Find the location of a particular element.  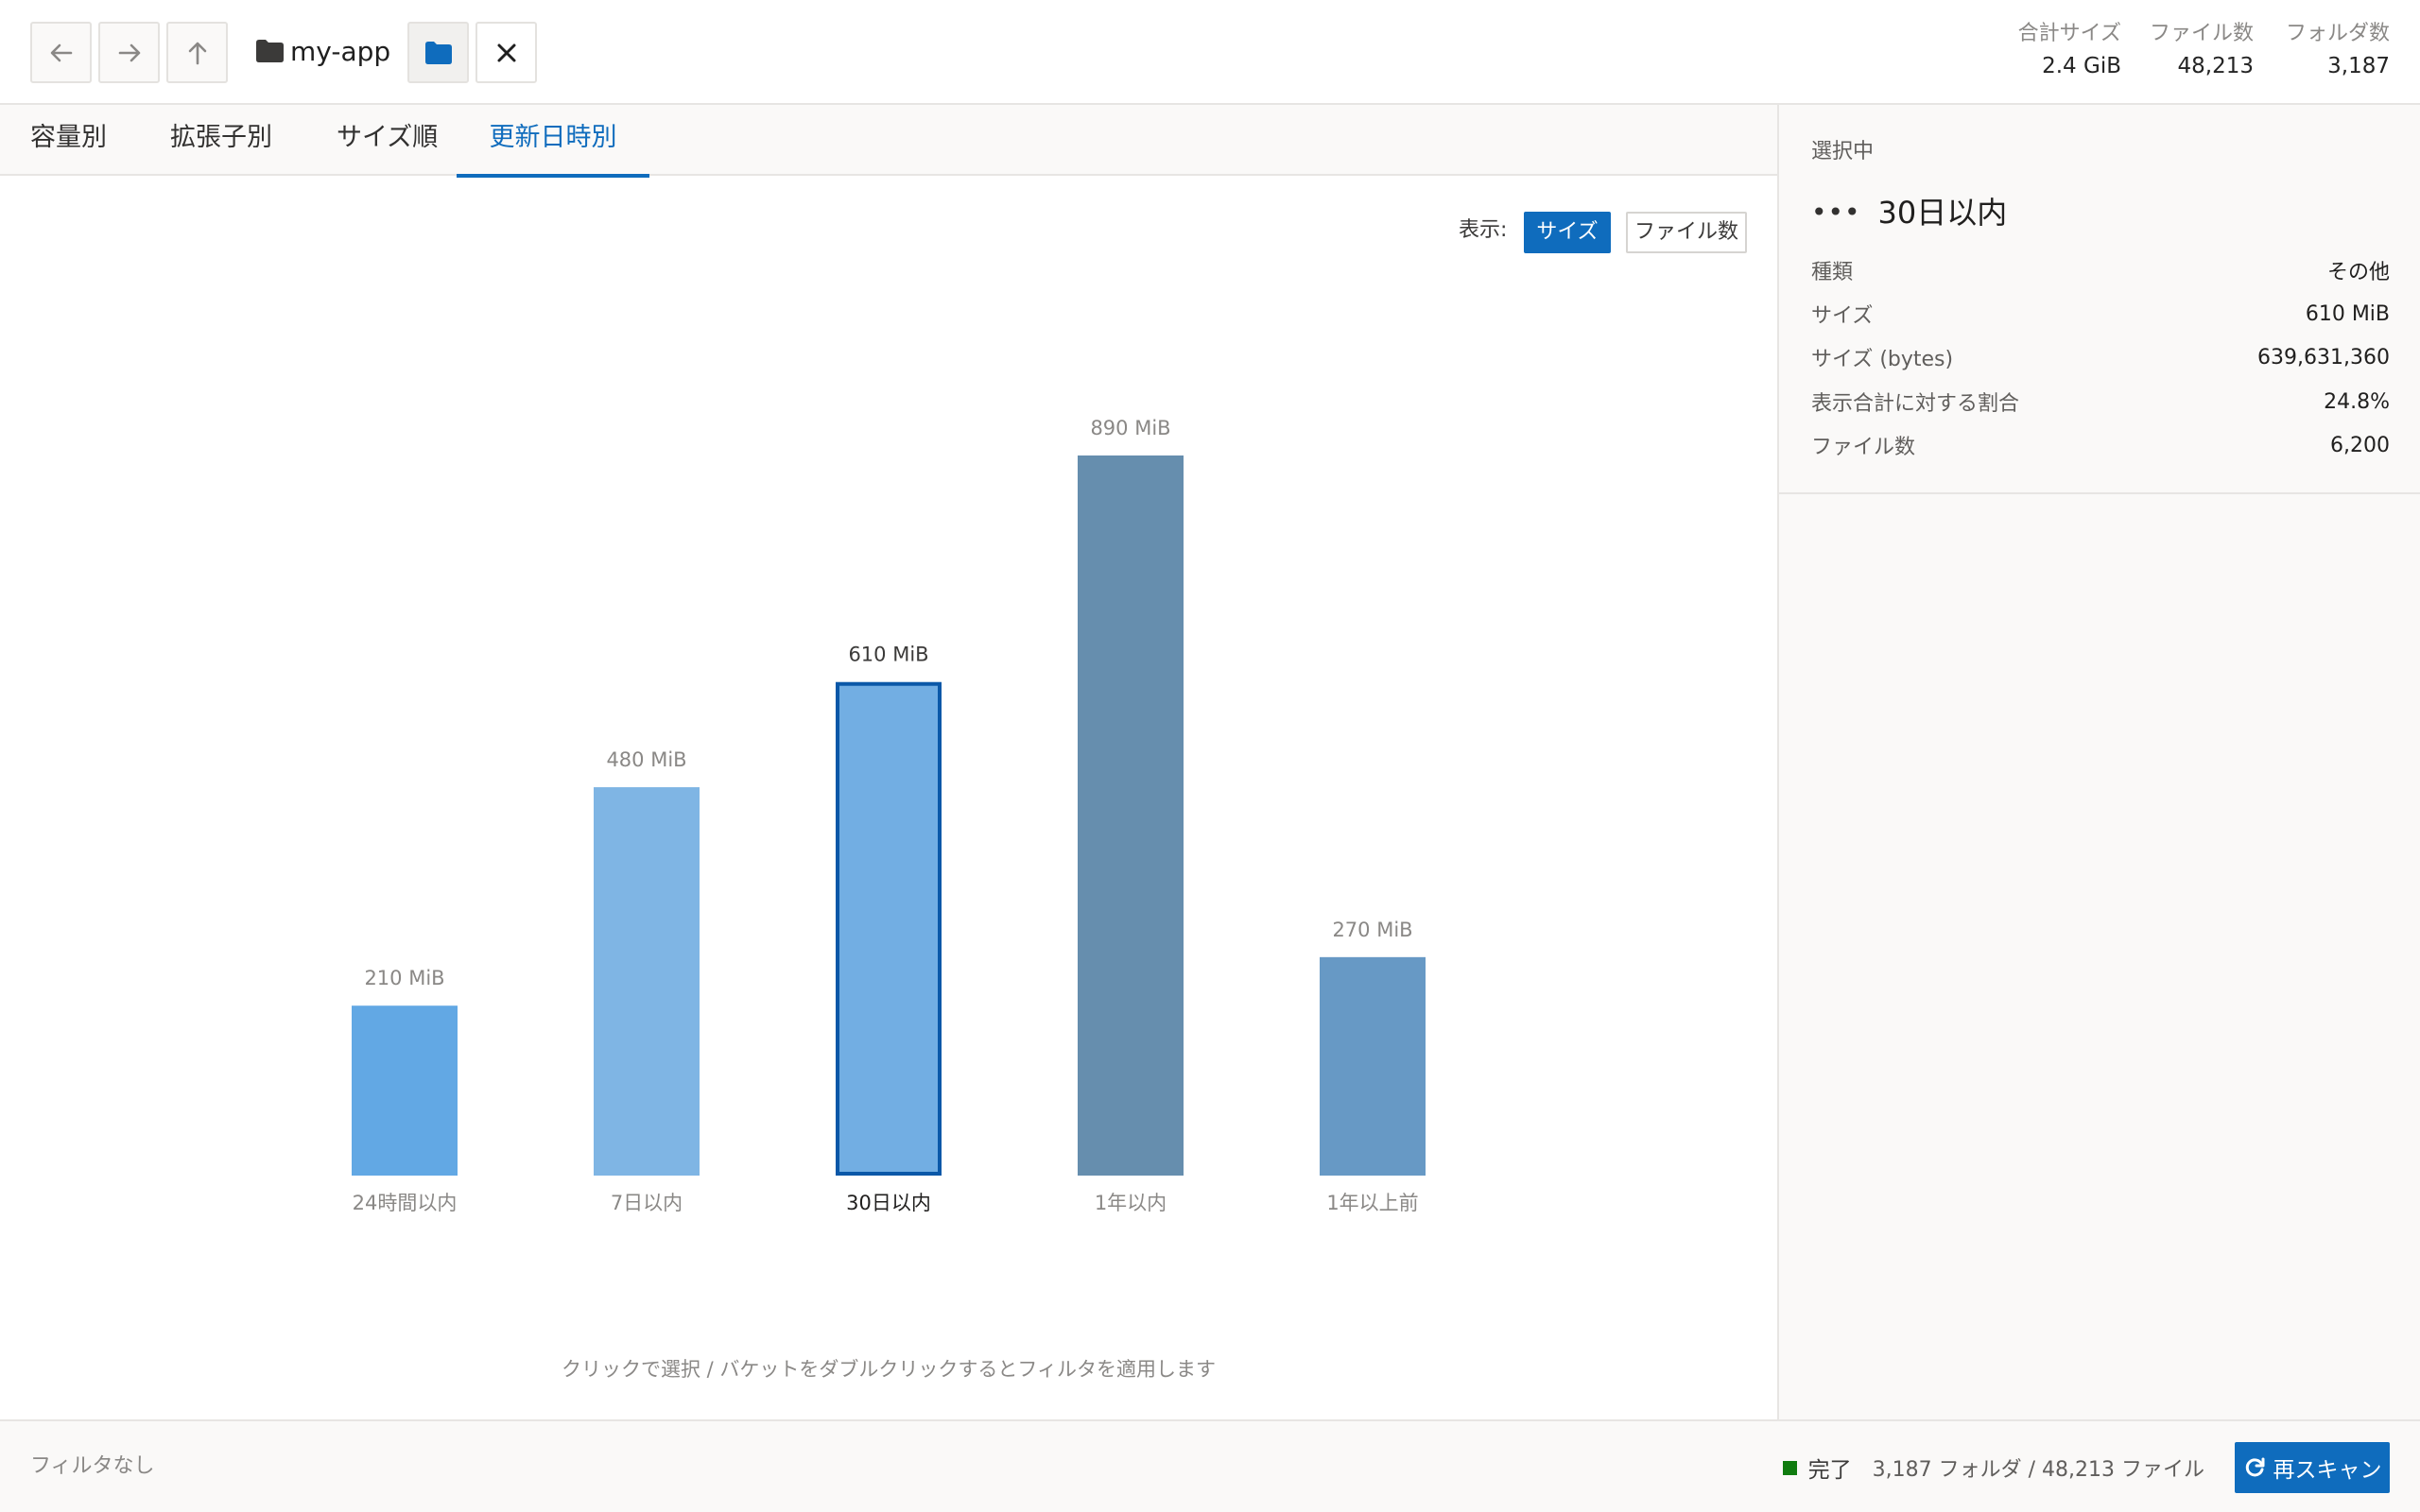

up-button is located at coordinates (197, 52).